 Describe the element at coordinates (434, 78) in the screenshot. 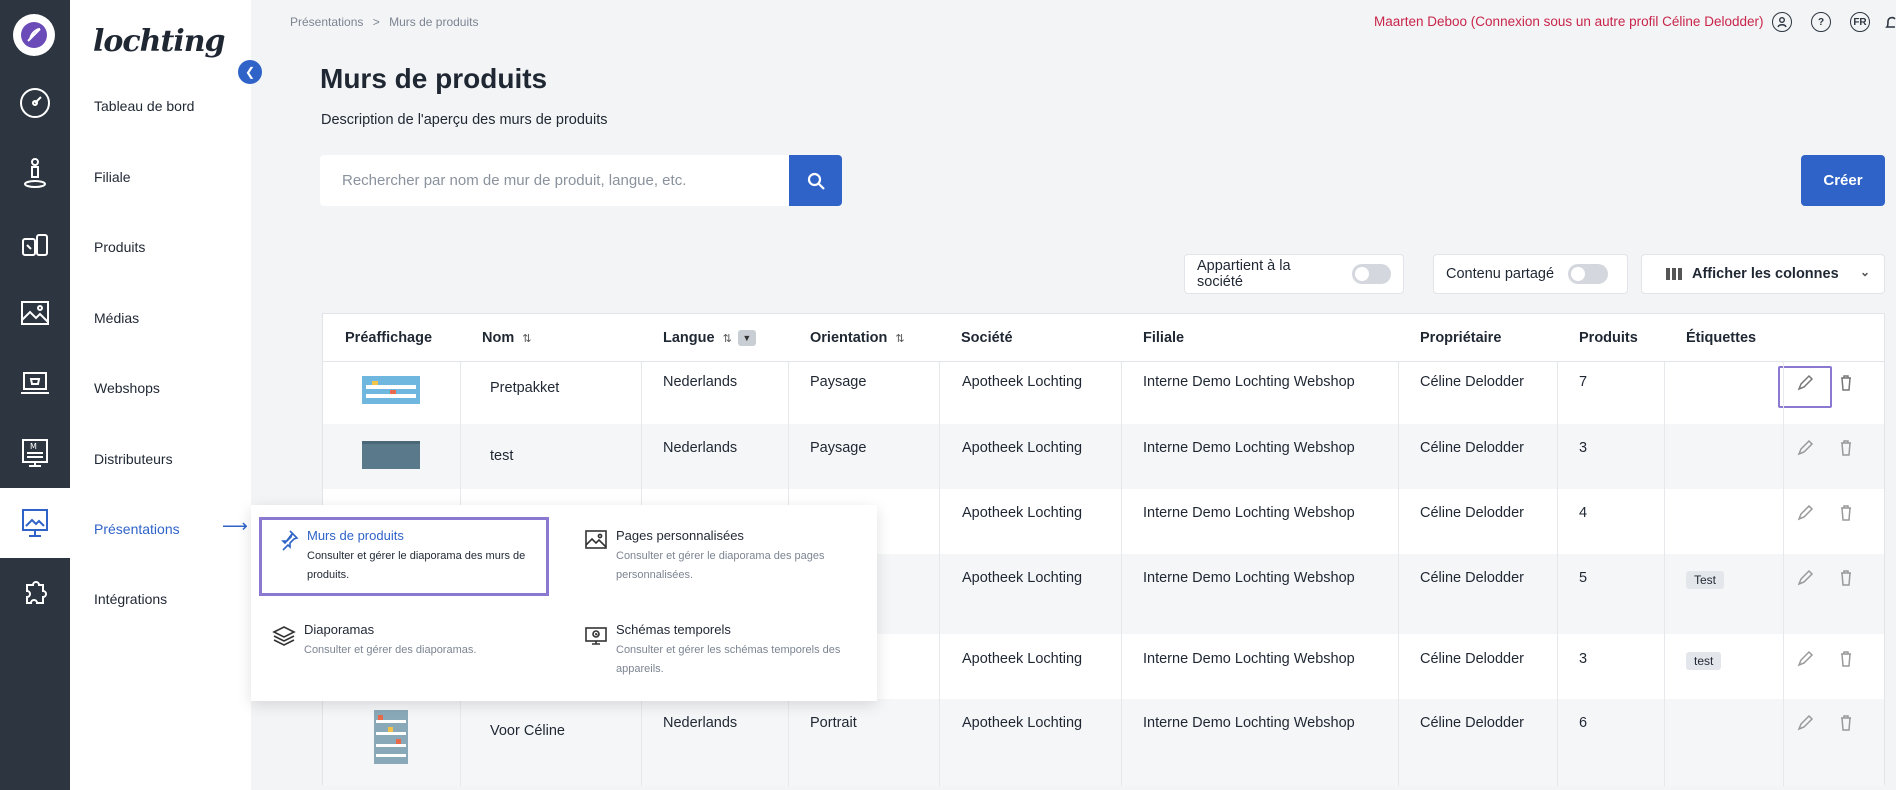

I see `page-title: Murs de produits` at that location.